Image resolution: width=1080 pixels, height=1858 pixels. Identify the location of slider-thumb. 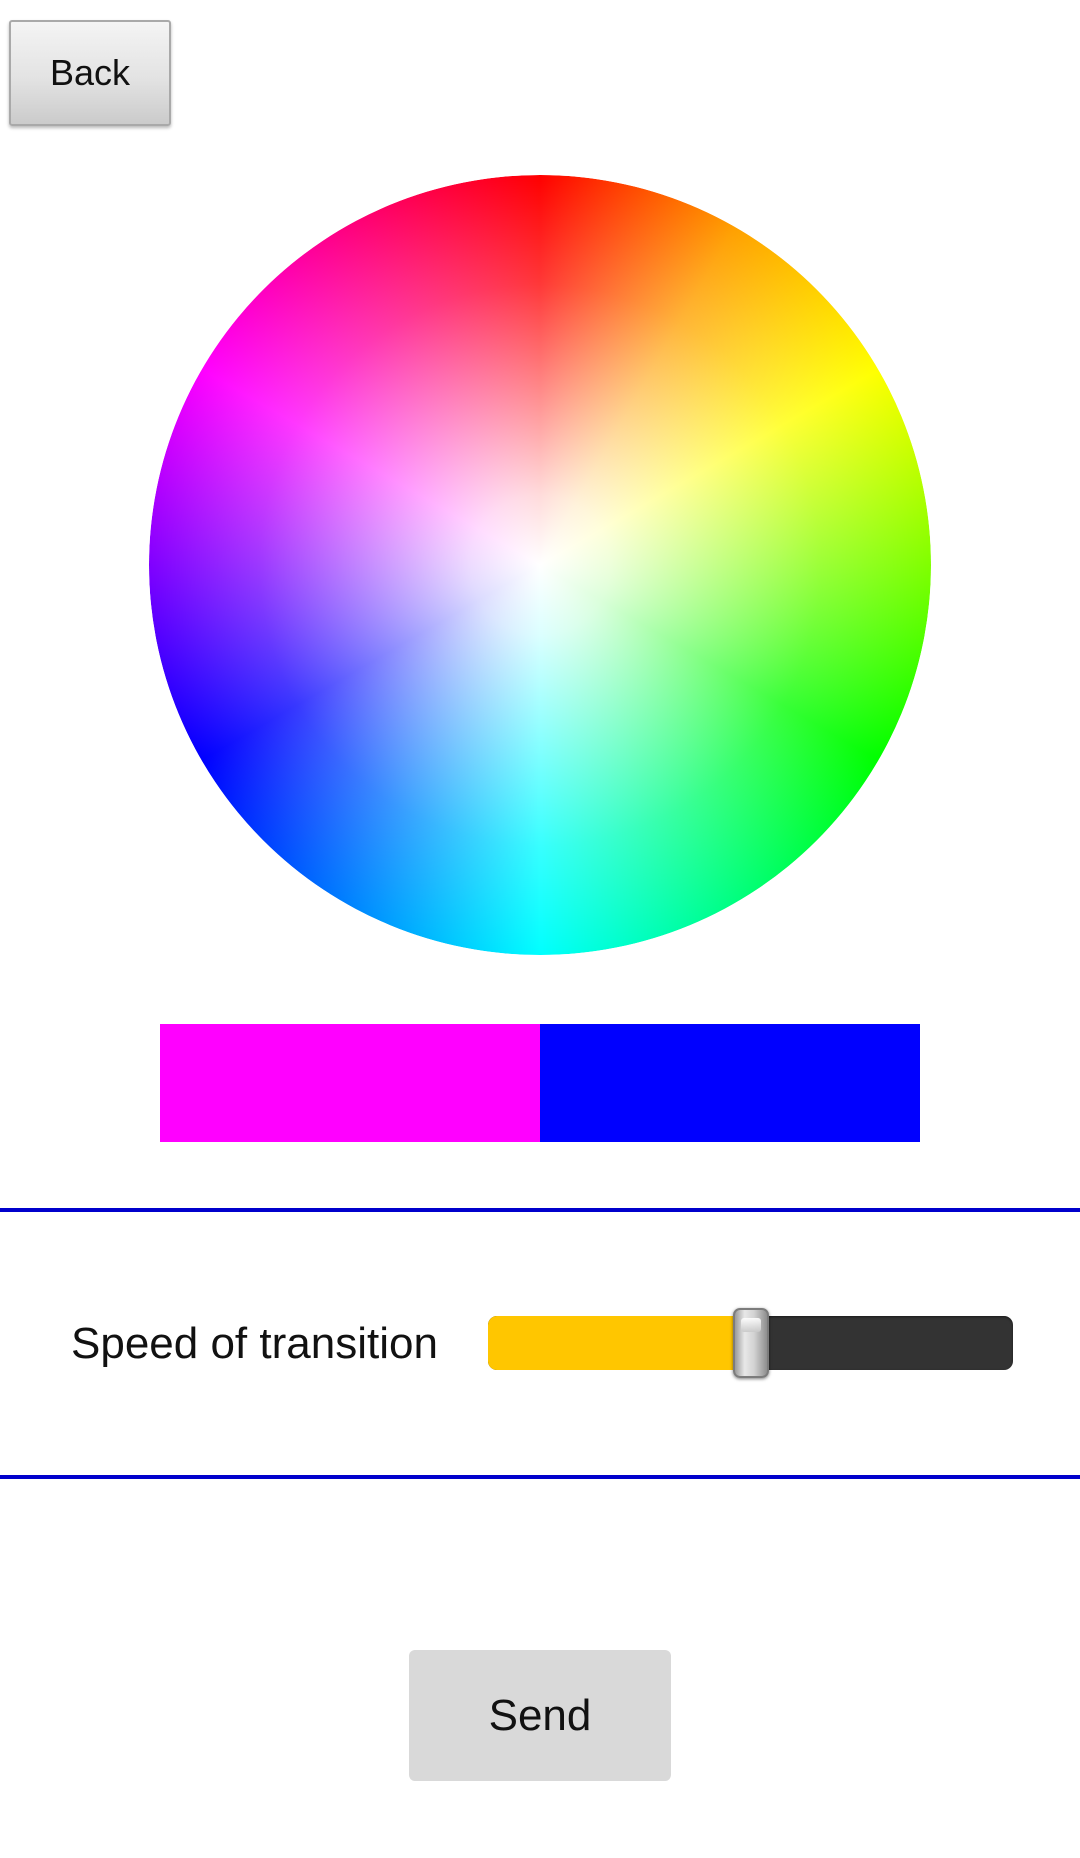
(750, 1343).